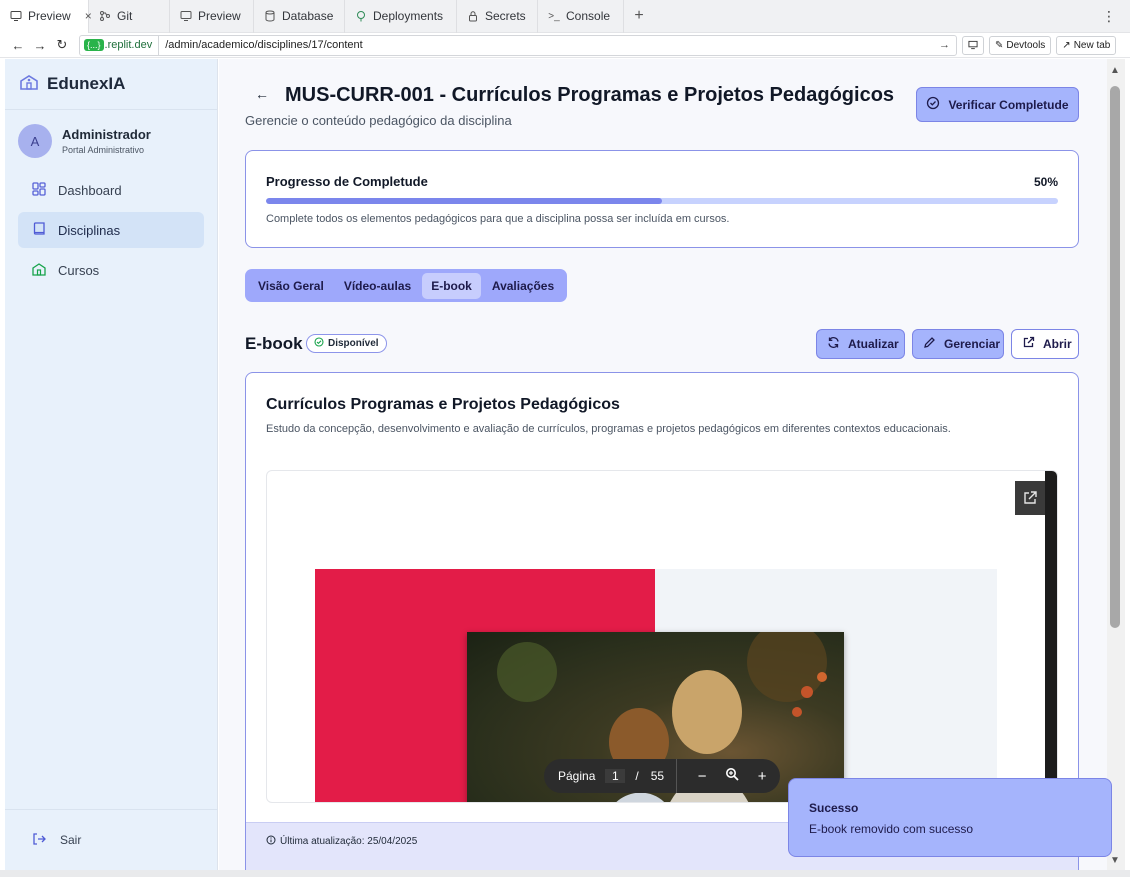 The width and height of the screenshot is (1130, 877). Describe the element at coordinates (944, 45) in the screenshot. I see `go-arrow-icon: →` at that location.